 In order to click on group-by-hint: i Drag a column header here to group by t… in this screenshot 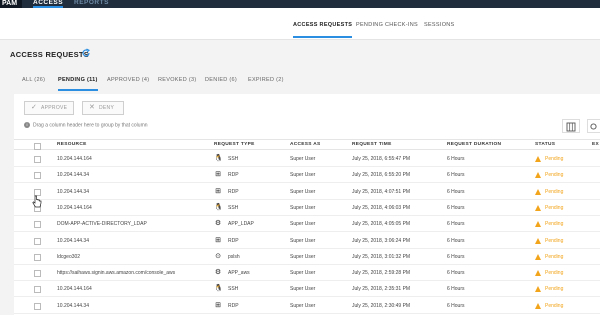, I will do `click(86, 125)`.